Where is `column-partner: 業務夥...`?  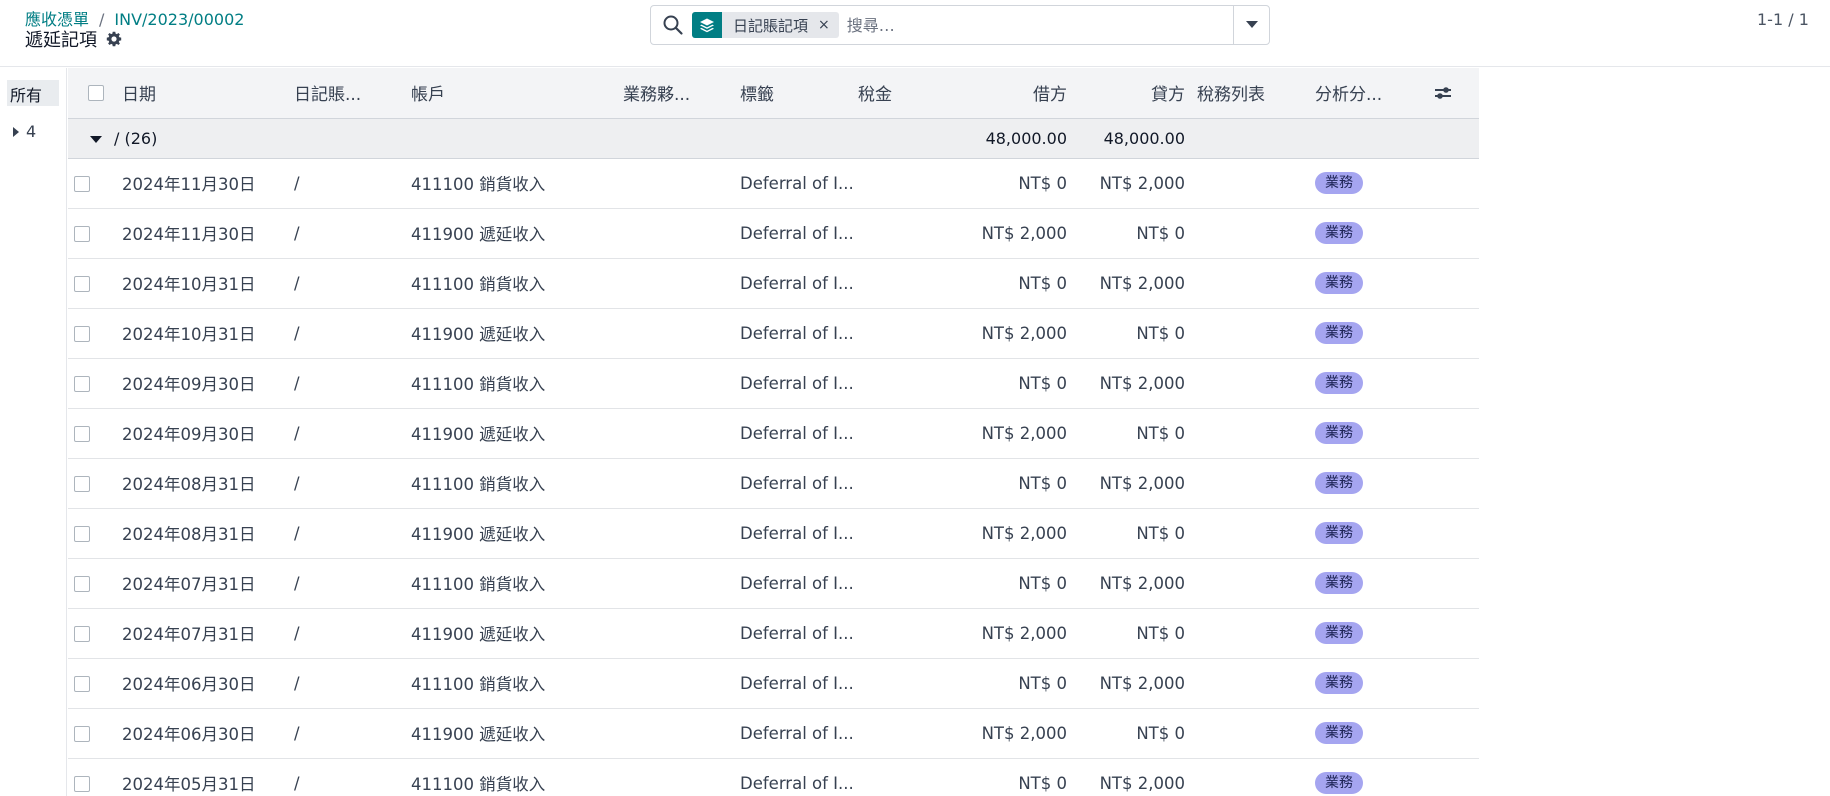
column-partner: 業務夥... is located at coordinates (675, 93).